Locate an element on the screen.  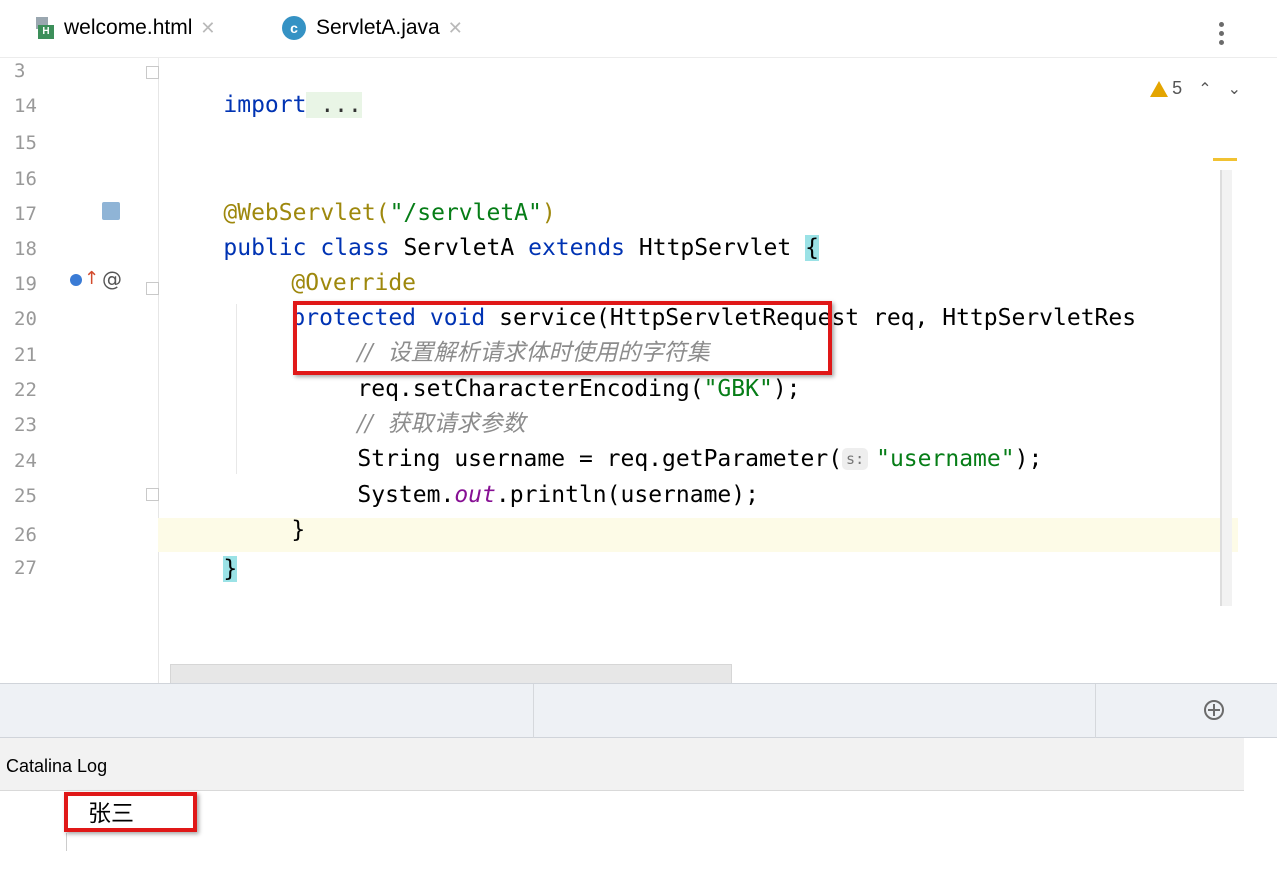
class-reference: System. is located at coordinates (406, 495).